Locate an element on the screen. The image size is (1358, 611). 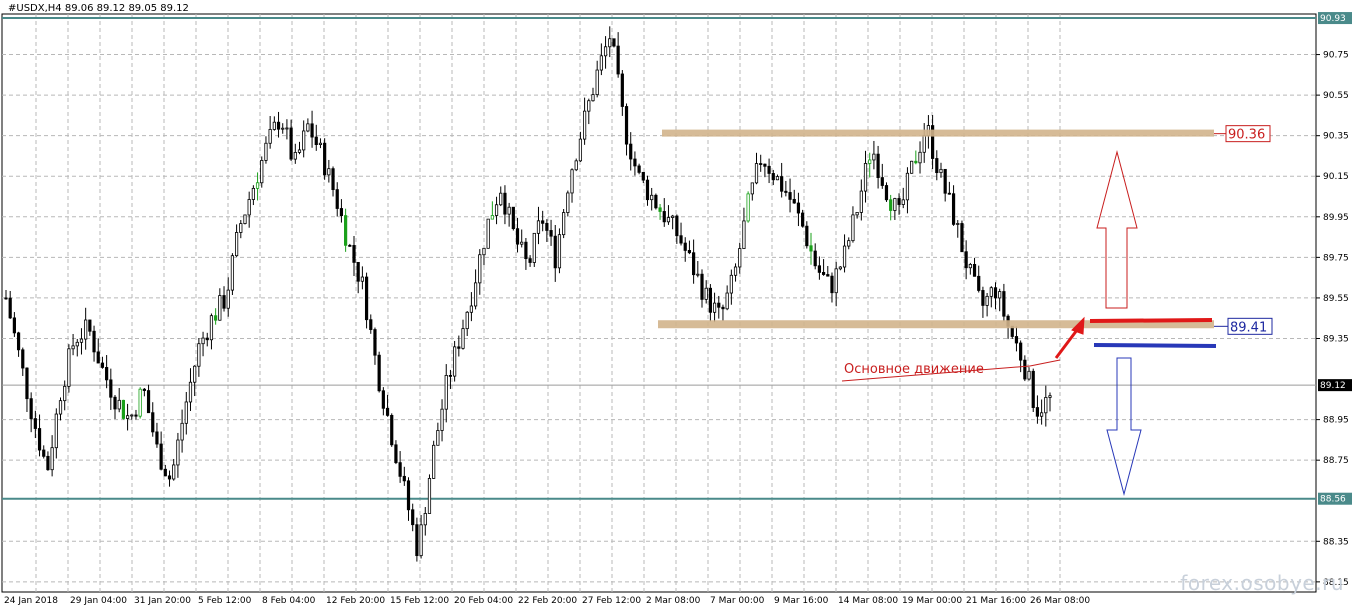
x-tick-label: 22 Feb 20:00 is located at coordinates (547, 601).